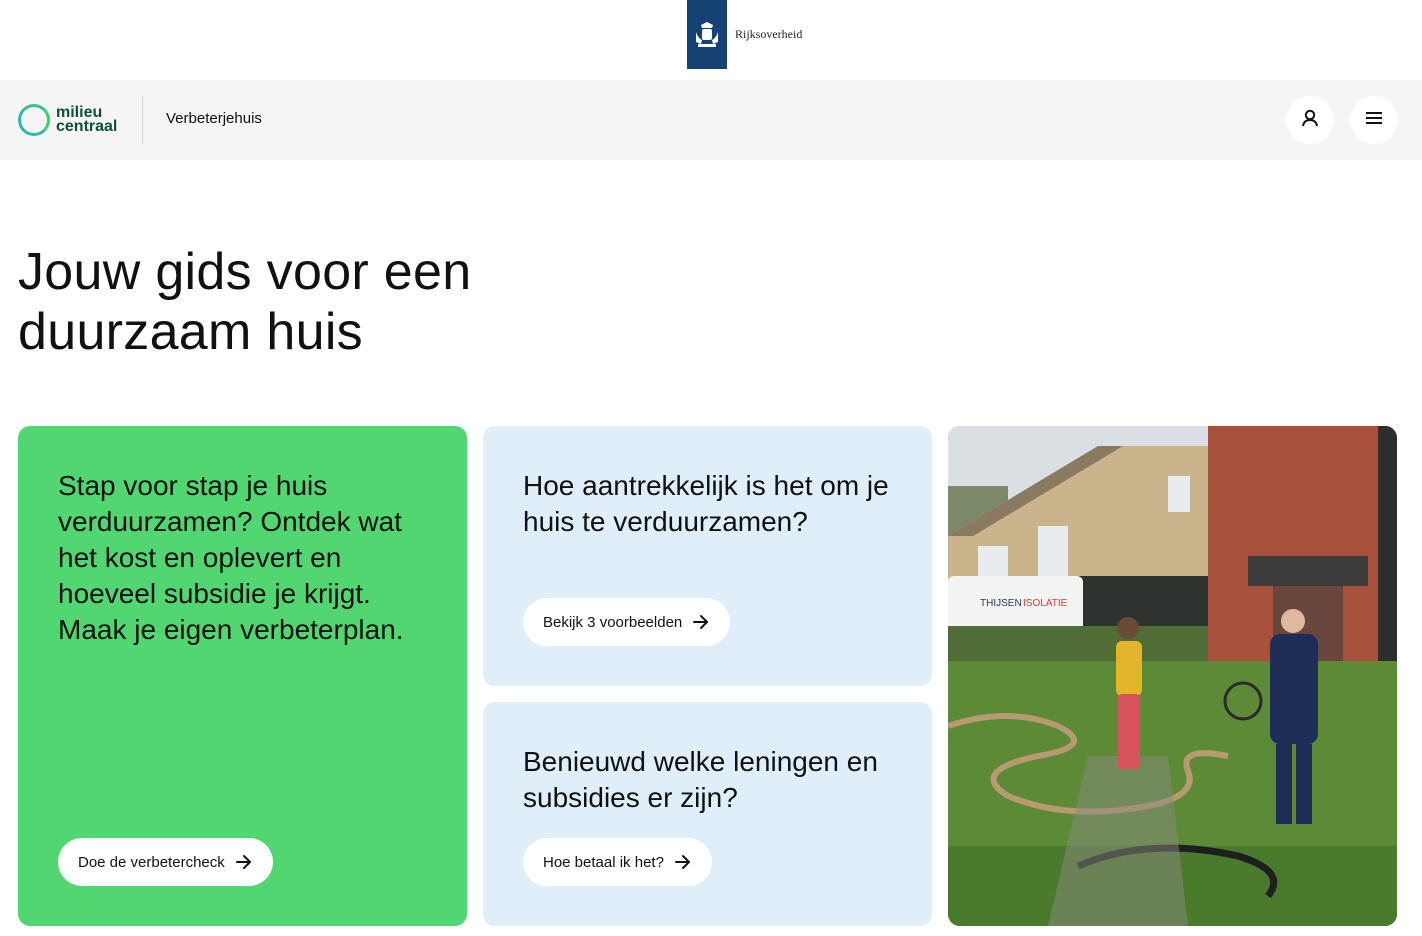 The width and height of the screenshot is (1422, 936). I want to click on menu-button, so click(1374, 120).